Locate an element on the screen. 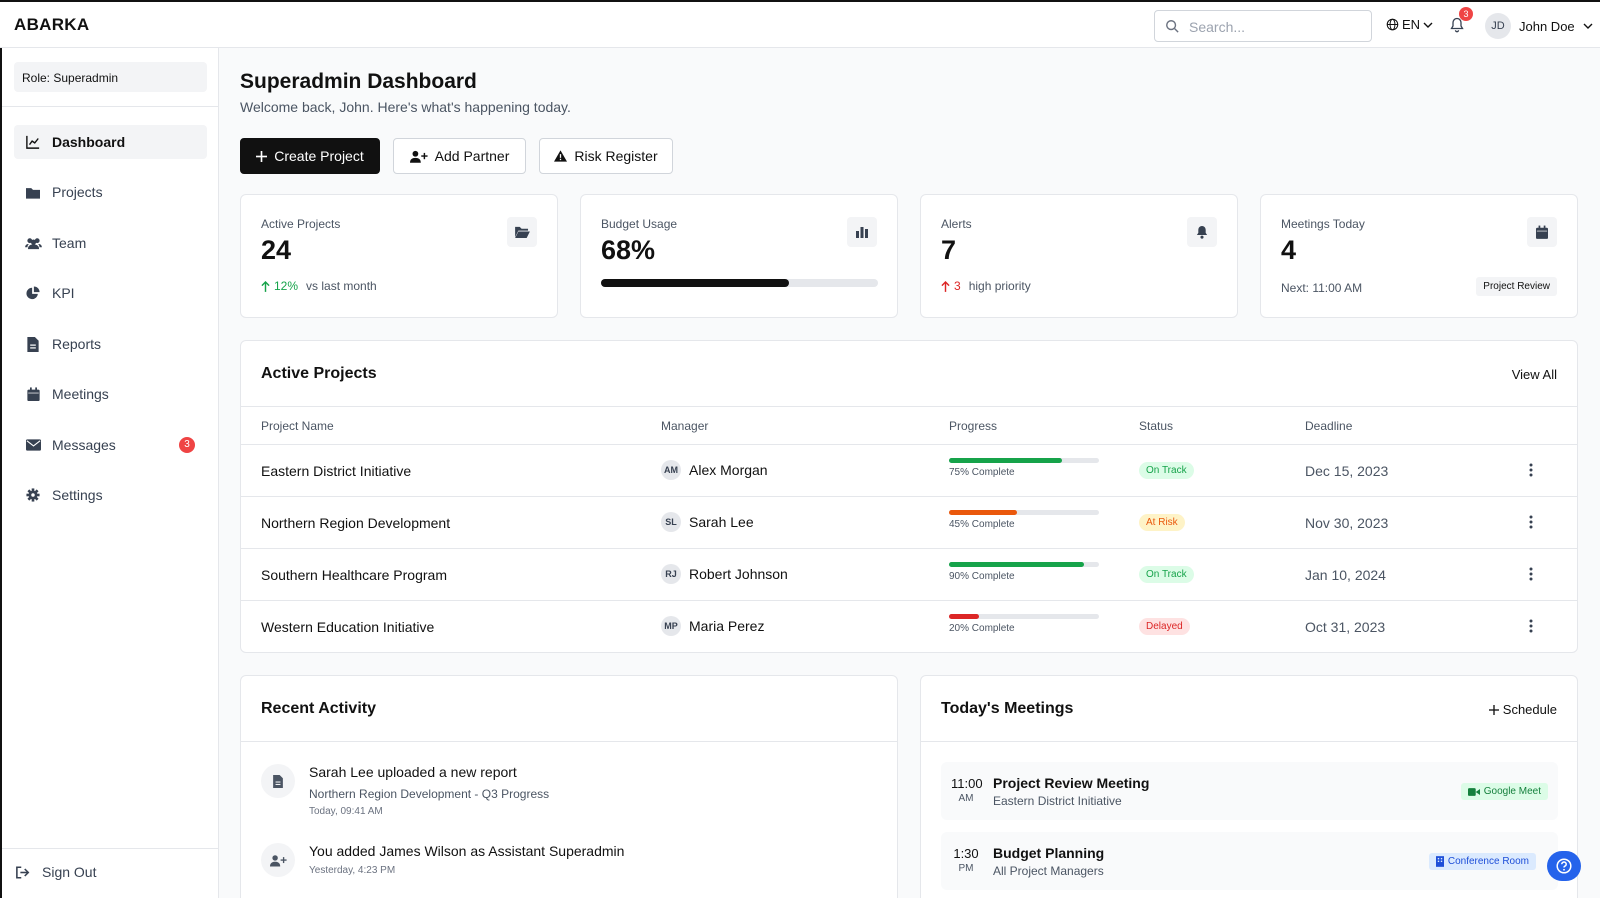 The width and height of the screenshot is (1600, 898). sidebar-item-label: Meetings is located at coordinates (80, 394).